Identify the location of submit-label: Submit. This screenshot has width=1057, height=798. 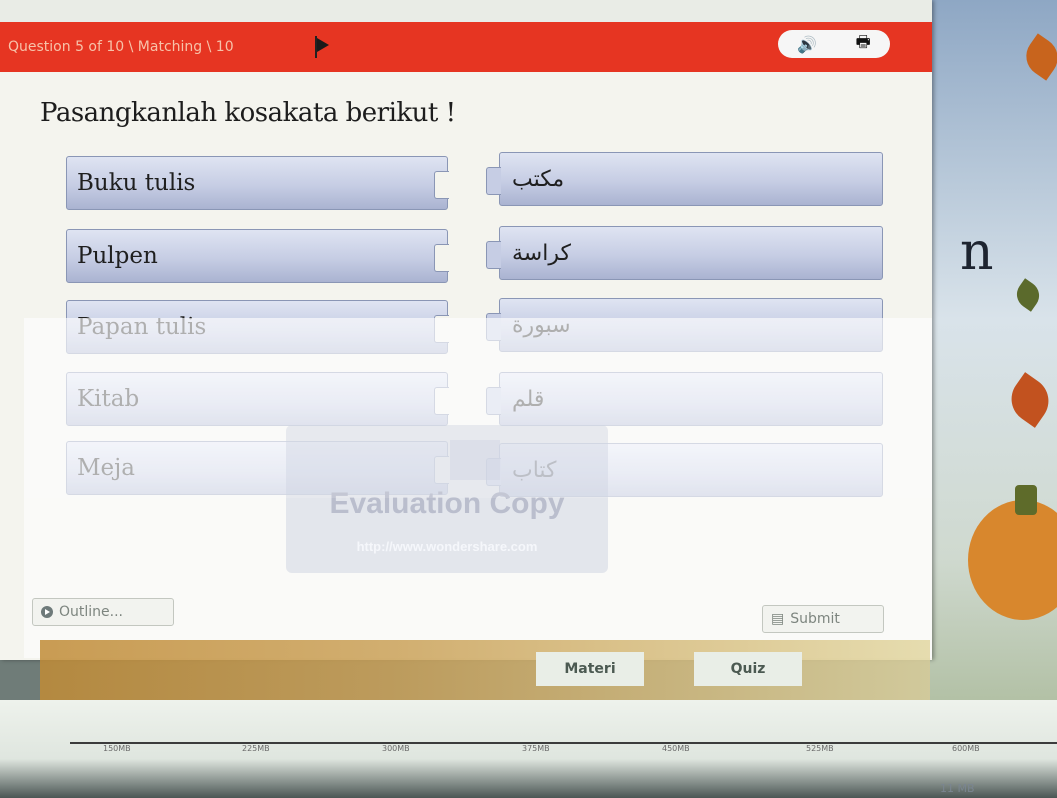
(815, 619).